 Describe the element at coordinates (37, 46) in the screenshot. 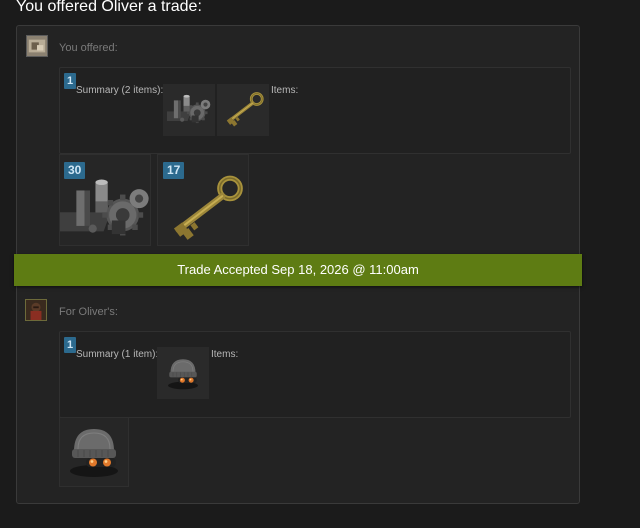

I see `my-avatar` at that location.